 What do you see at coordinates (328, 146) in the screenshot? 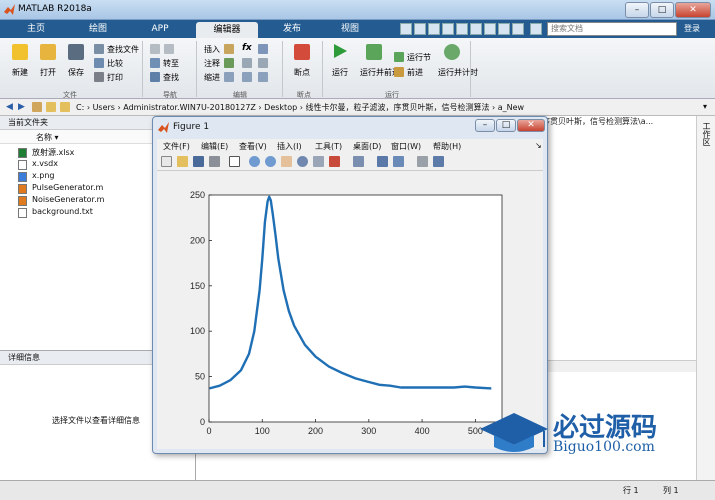
I see `menu-tools: 工具(T)` at bounding box center [328, 146].